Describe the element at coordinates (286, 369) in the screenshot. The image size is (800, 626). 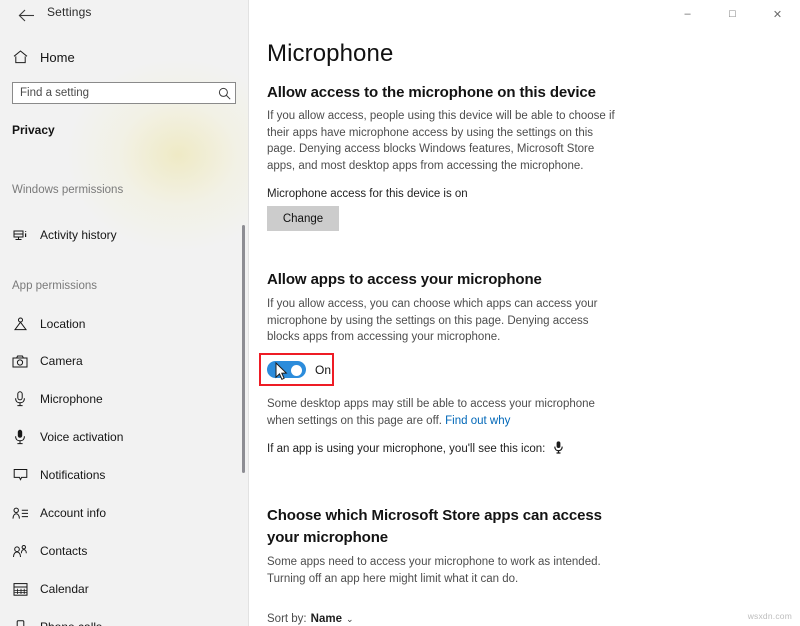
I see `apps-access-toggle` at that location.